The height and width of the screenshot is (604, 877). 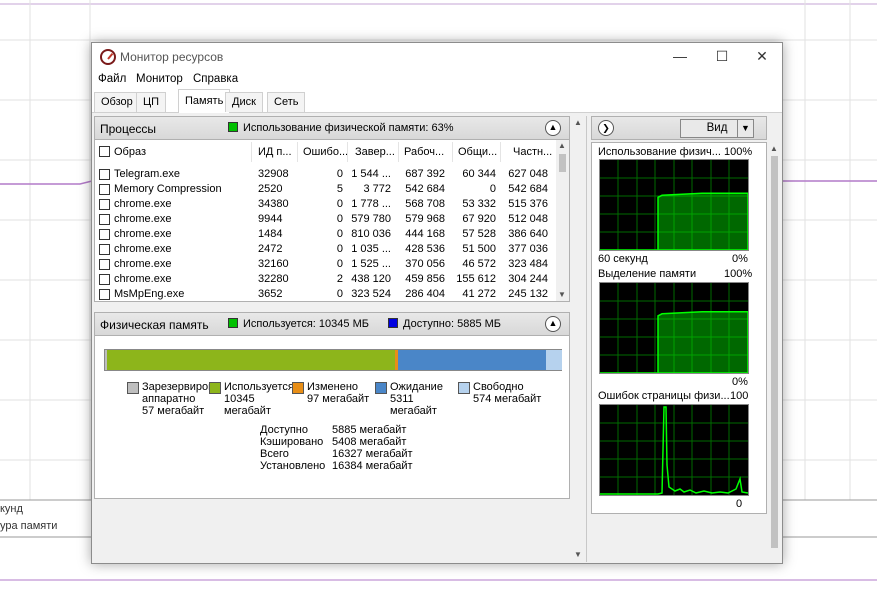 What do you see at coordinates (745, 128) in the screenshot?
I see `dropdown-arrow-icon: ▼` at bounding box center [745, 128].